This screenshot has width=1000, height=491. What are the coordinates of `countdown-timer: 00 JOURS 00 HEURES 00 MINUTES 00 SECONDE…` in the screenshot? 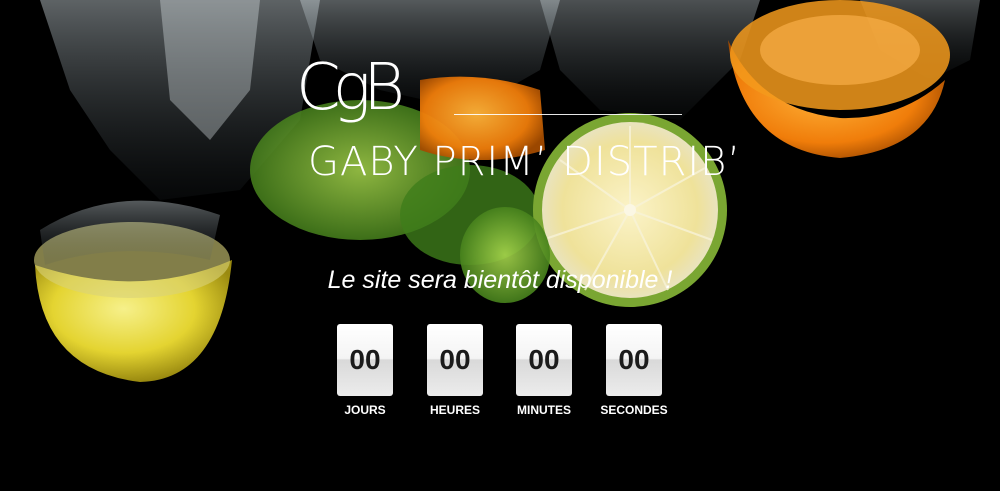 It's located at (506, 374).